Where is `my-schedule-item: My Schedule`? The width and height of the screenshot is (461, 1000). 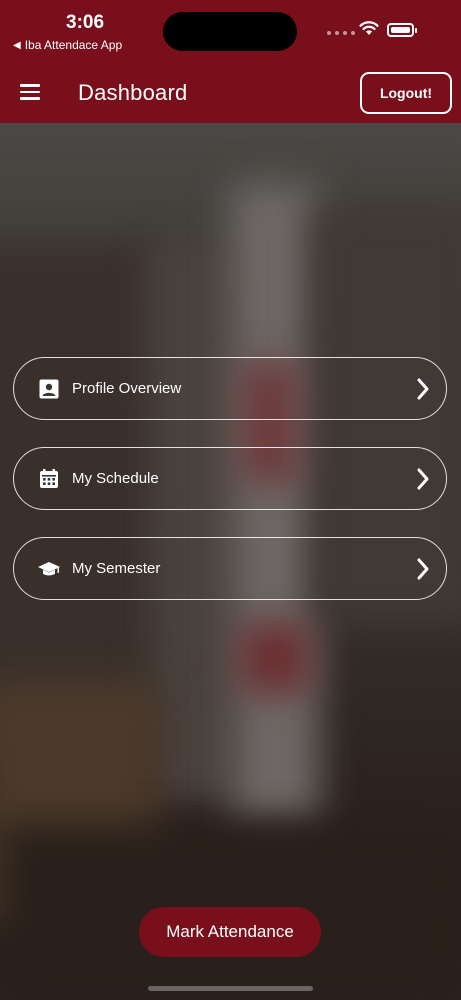
my-schedule-item: My Schedule is located at coordinates (230, 478).